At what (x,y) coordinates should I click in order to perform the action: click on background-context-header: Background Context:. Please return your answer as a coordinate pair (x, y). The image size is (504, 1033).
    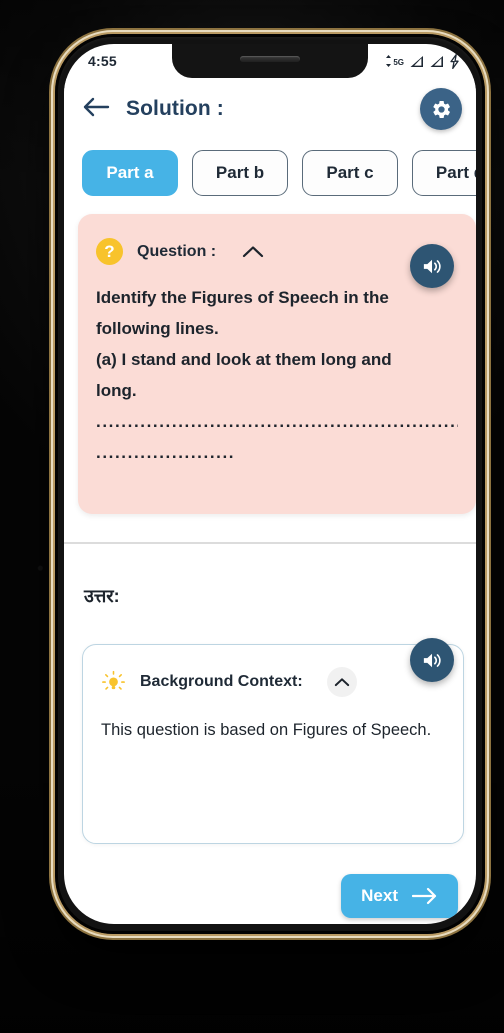
    Looking at the image, I should click on (273, 682).